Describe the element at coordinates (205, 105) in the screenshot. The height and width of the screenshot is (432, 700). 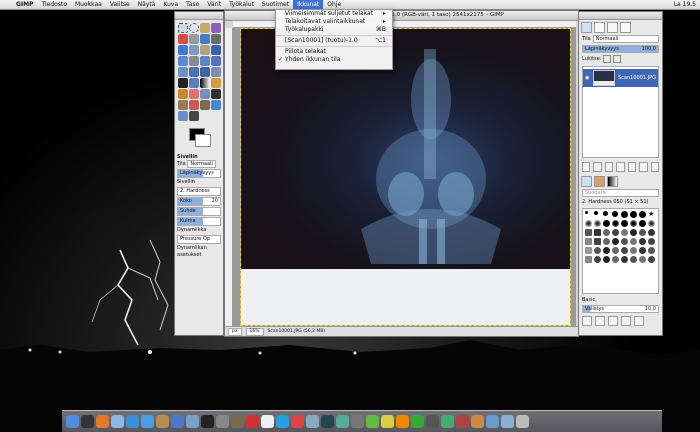
I see `perspective-clone-tool-icon` at that location.